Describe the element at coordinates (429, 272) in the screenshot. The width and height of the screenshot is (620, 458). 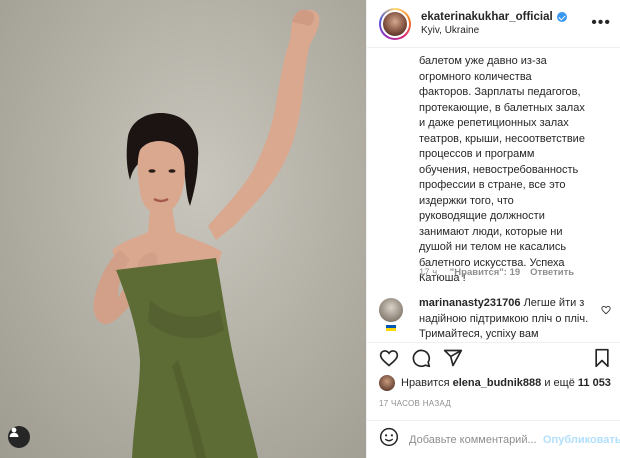
I see `caption-time: 17 ч.` at that location.